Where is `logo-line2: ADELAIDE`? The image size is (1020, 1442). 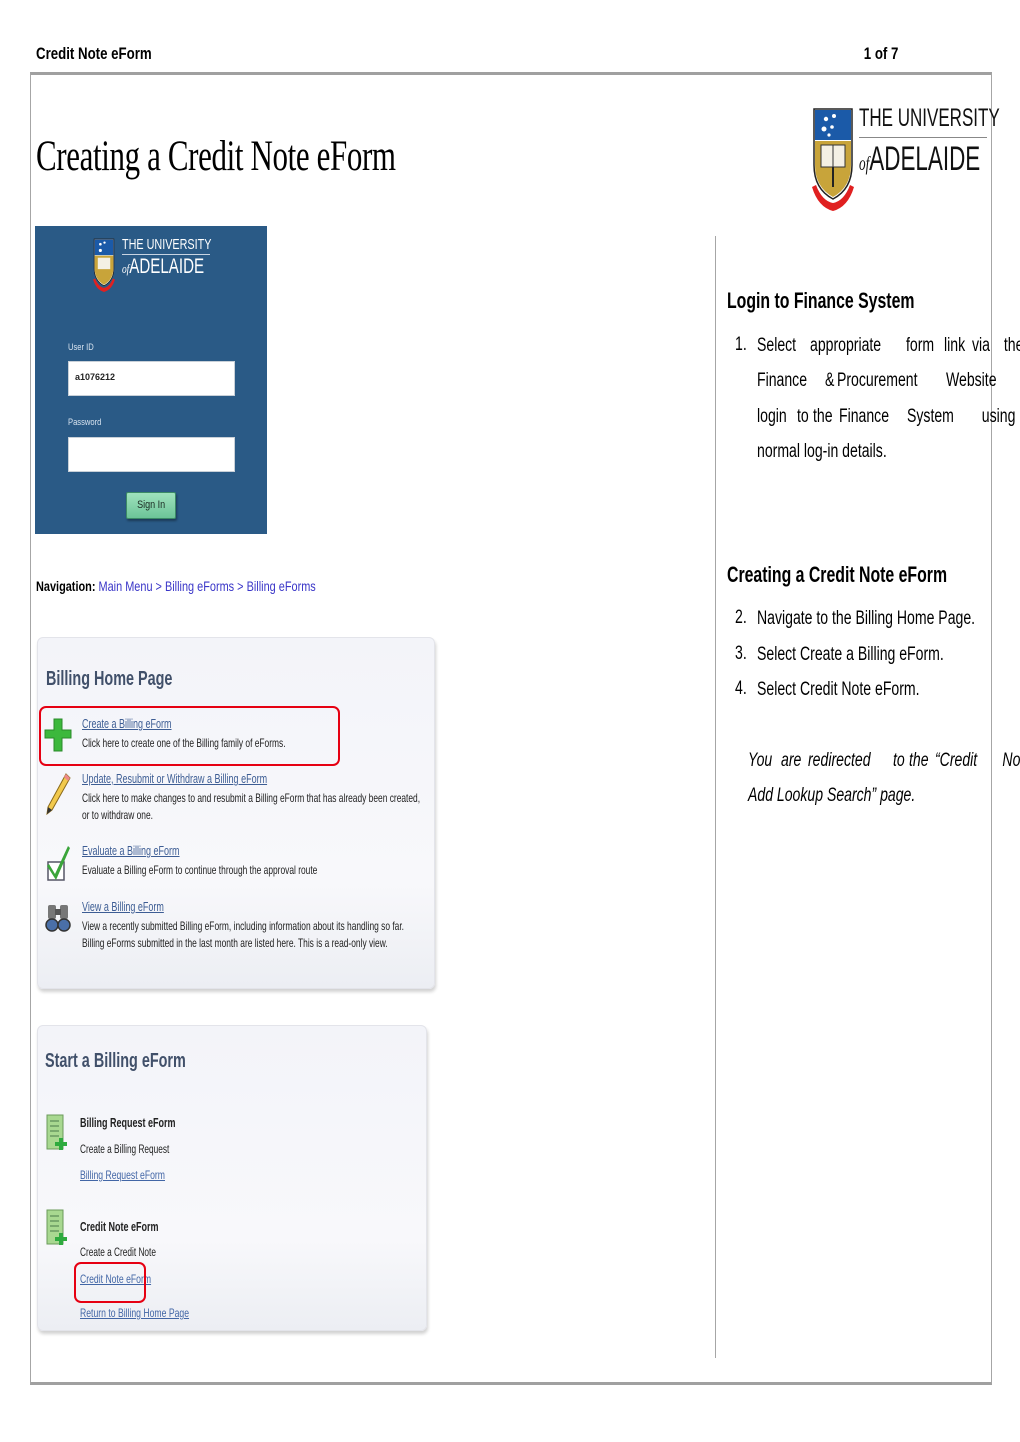 logo-line2: ADELAIDE is located at coordinates (925, 159).